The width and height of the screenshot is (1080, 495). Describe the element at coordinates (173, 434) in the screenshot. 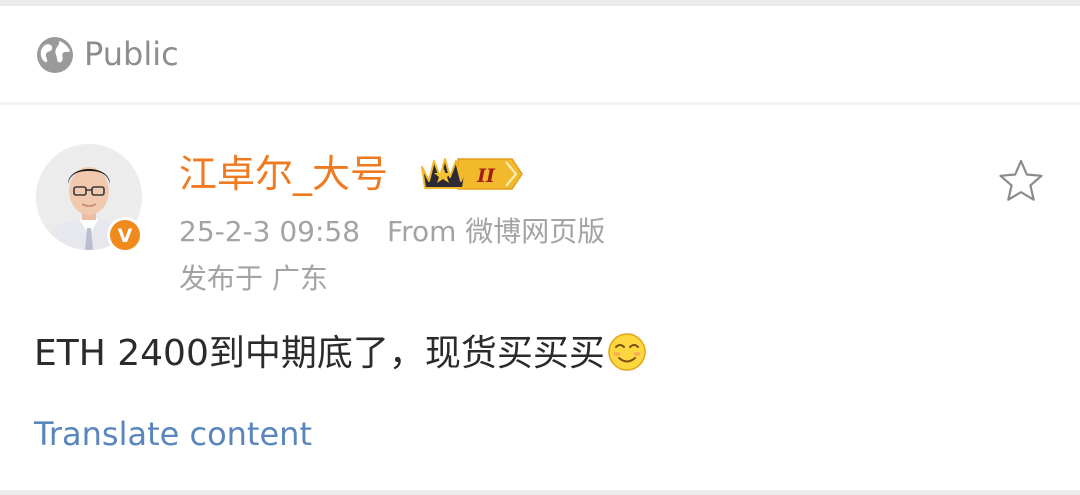

I see `translate-content-link: Translate content` at that location.